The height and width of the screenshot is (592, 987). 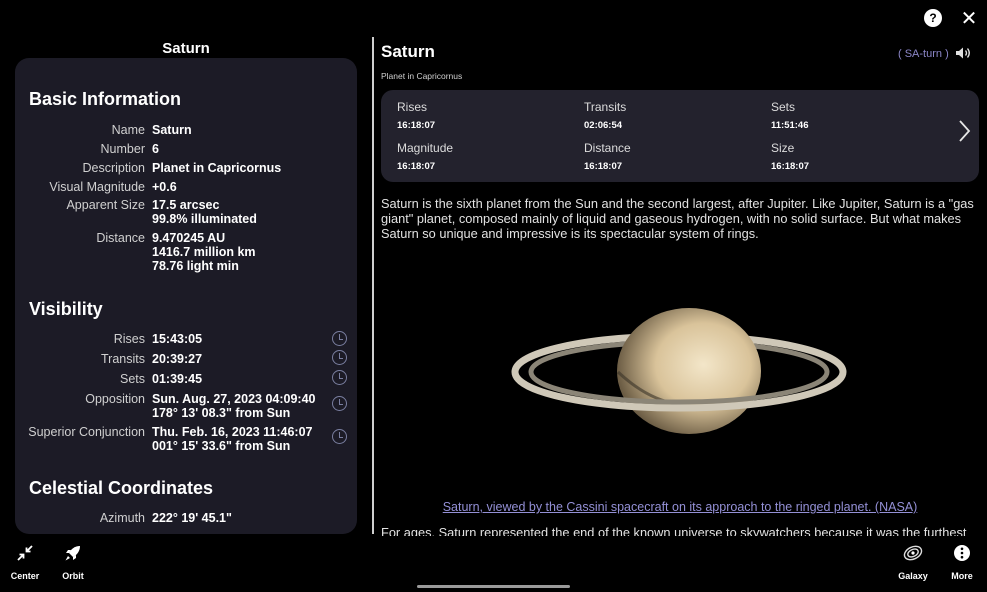 I want to click on magnitude-label: Visual Magnitude, so click(x=97, y=187).